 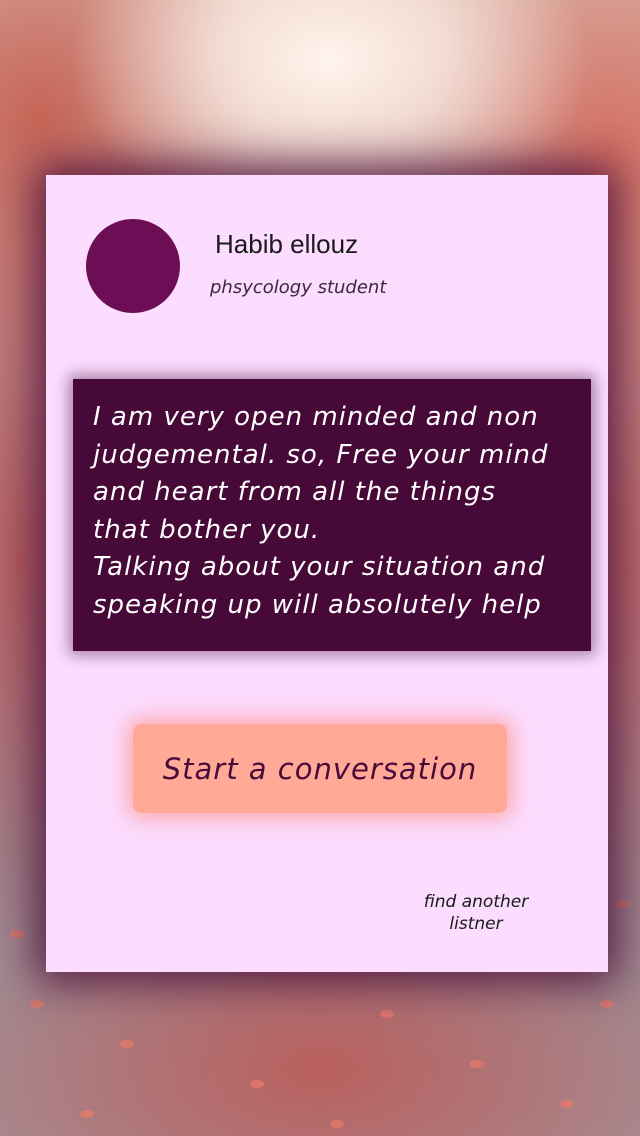 What do you see at coordinates (476, 913) in the screenshot?
I see `find-another-listener-link: find another listner` at bounding box center [476, 913].